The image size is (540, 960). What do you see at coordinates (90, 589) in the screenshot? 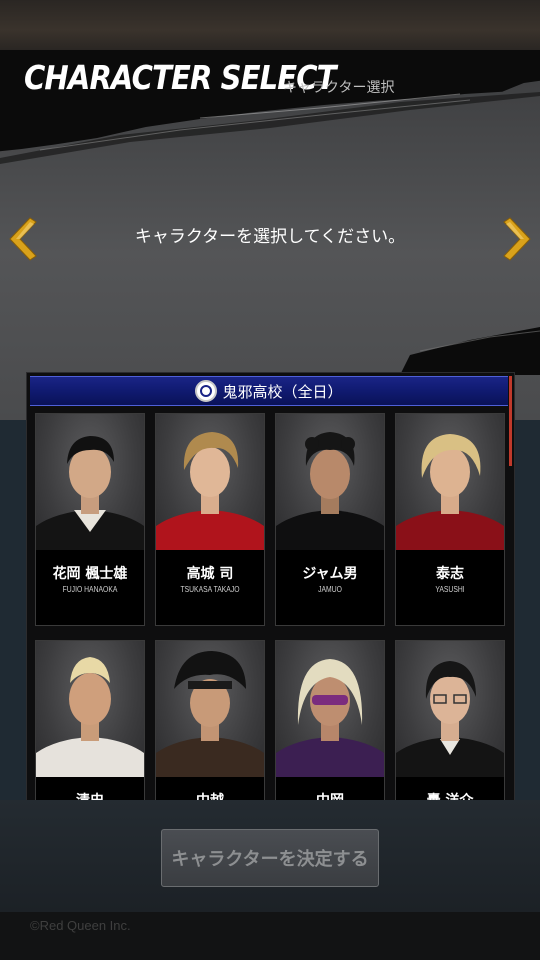
I see `character-name-romaji: FUJIO HANAOKA` at bounding box center [90, 589].